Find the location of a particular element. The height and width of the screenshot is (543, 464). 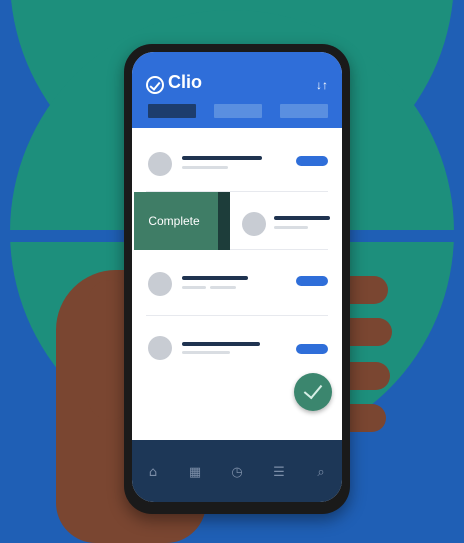

bottom-navigation: ⌂ ▦ ◷ ☰ ⌕ is located at coordinates (237, 471).